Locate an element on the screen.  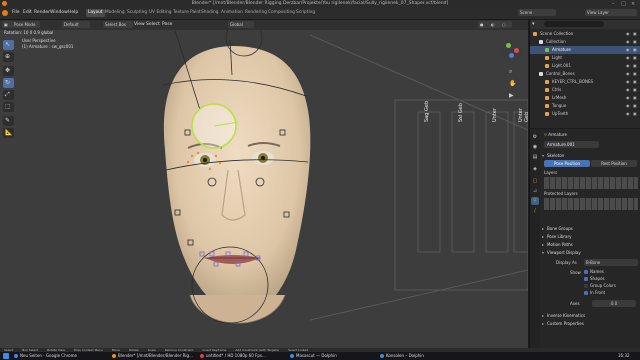
rest-position-button: Rest Position is located at coordinates (614, 163).